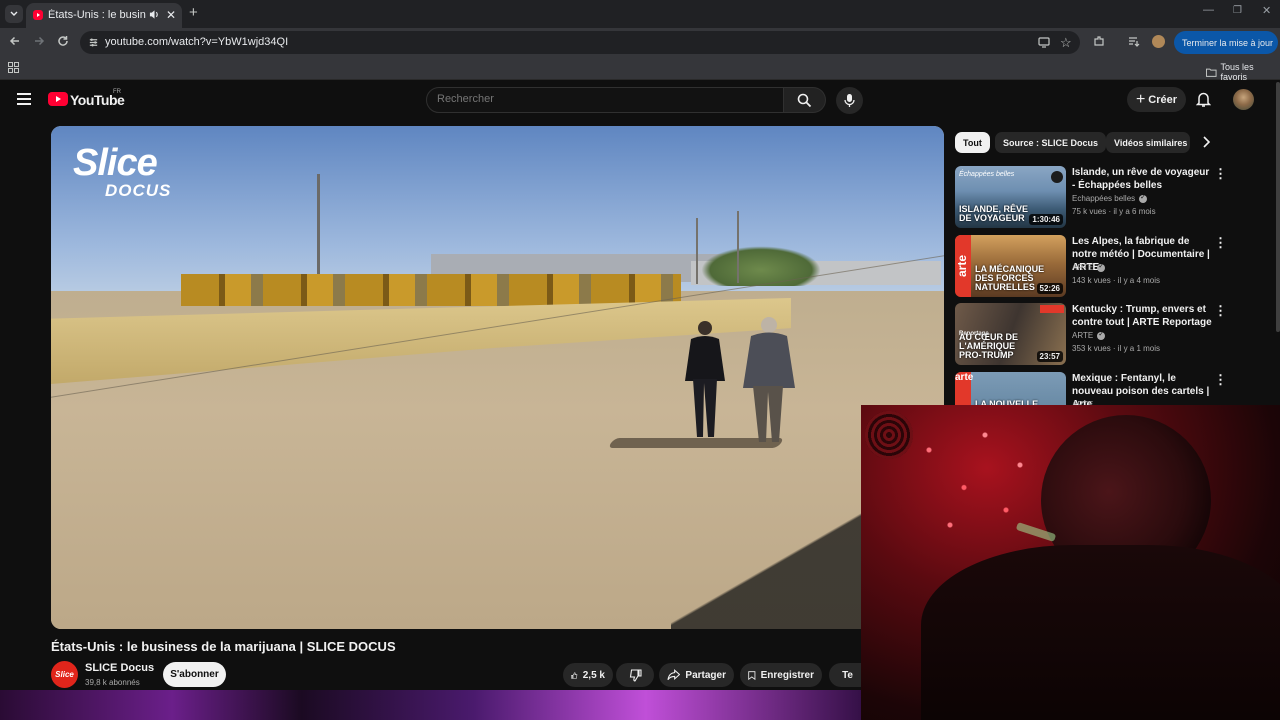  I want to click on close-tab-icon: ✕, so click(171, 15).